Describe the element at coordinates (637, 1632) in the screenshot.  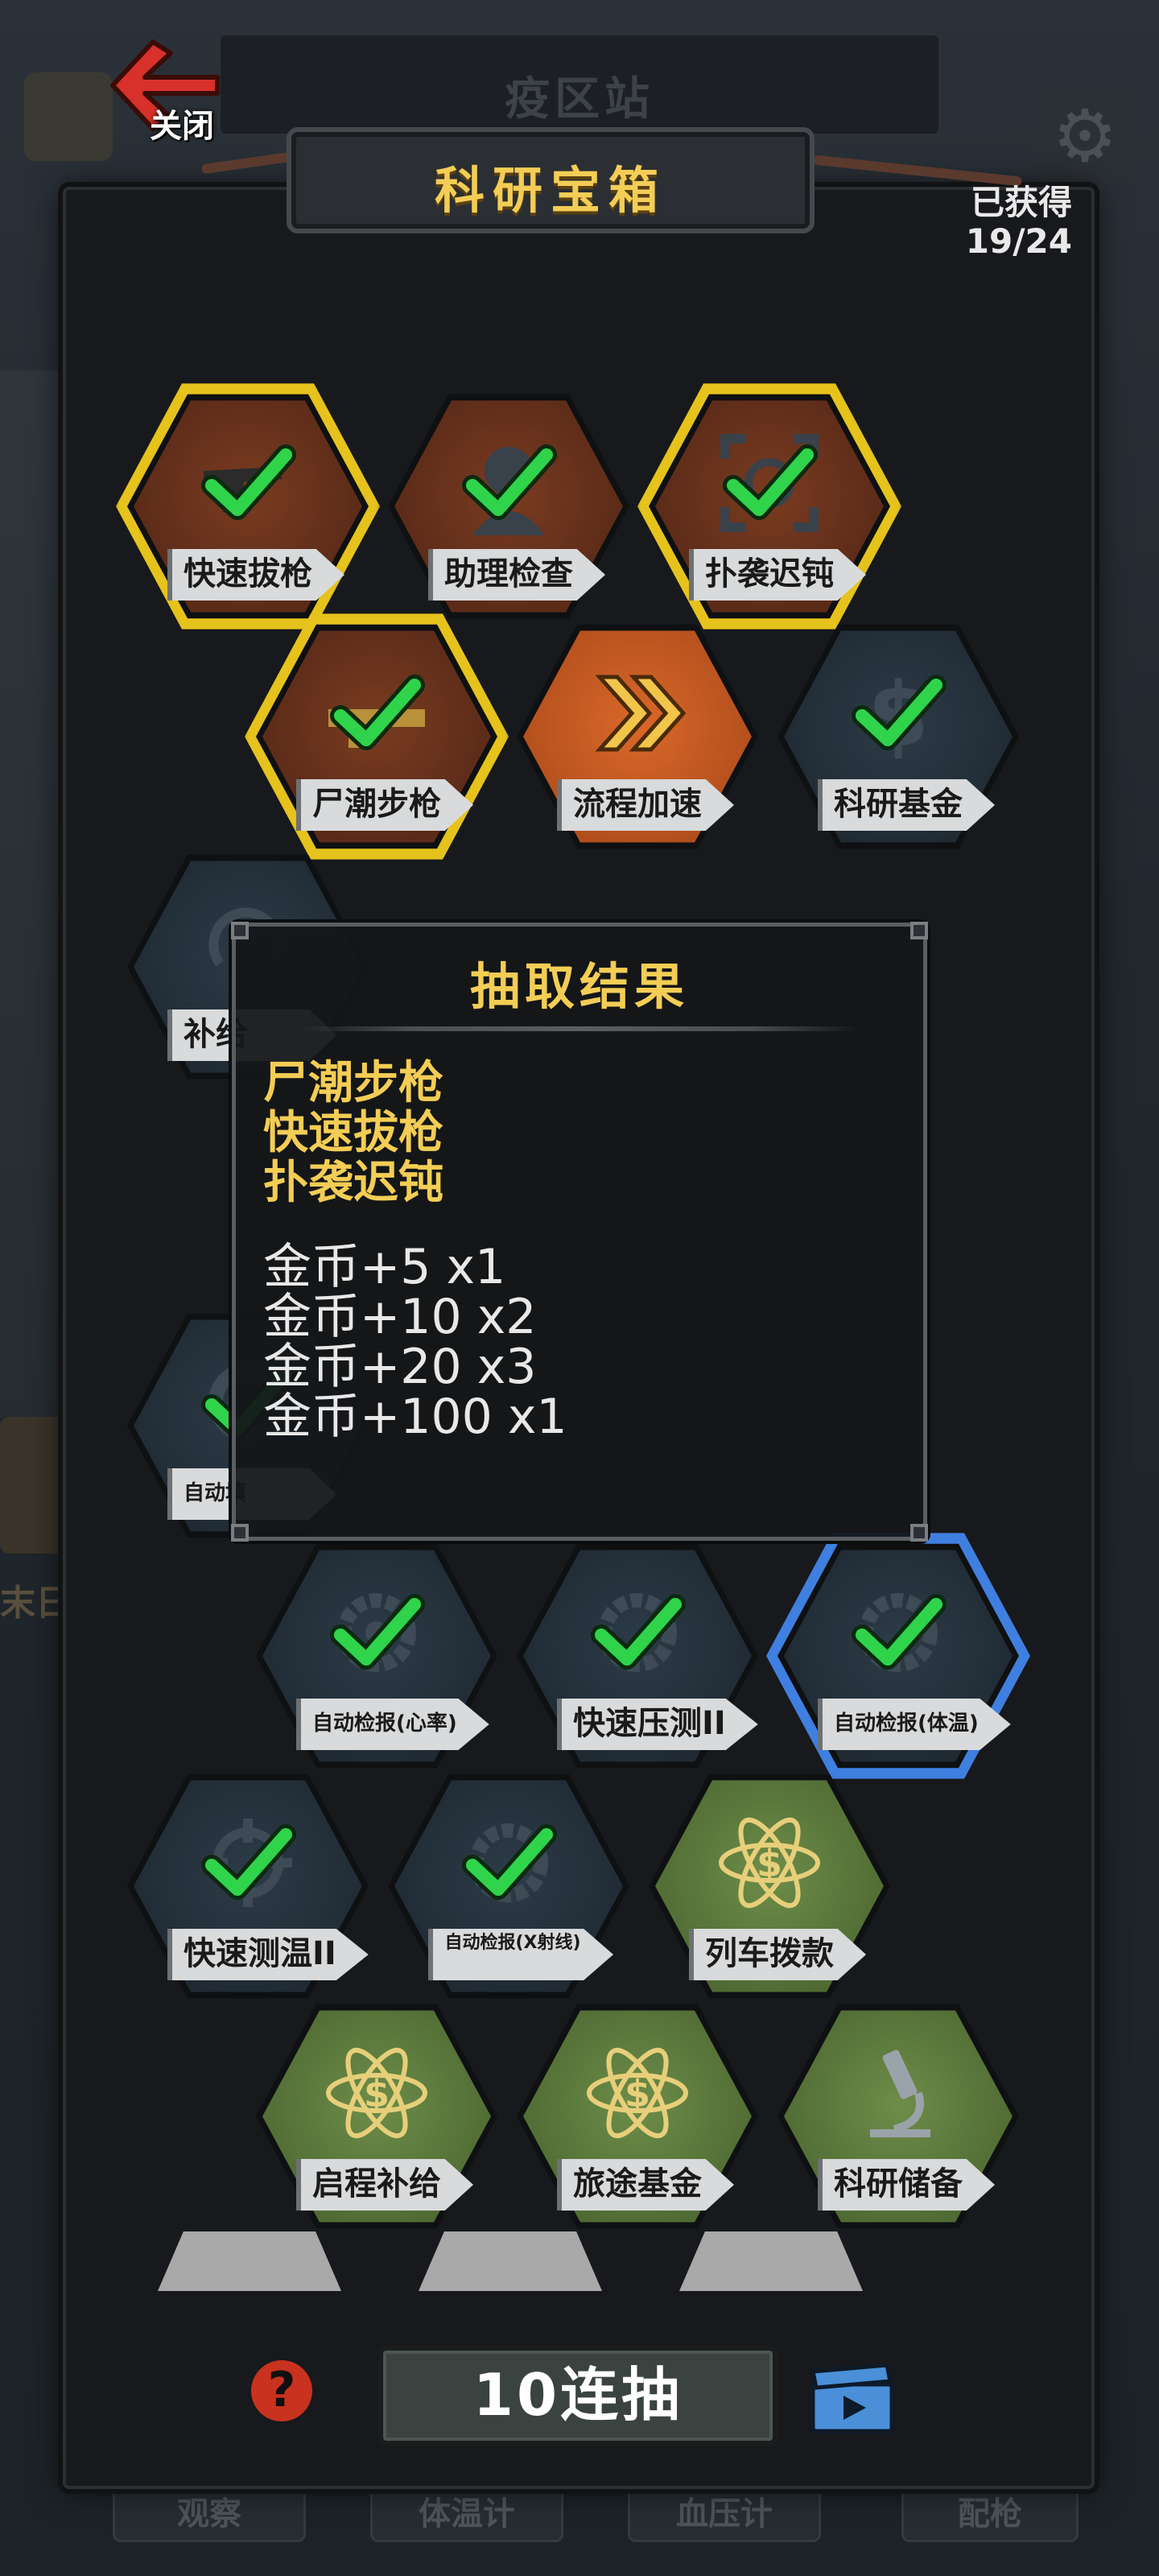
I see `gauge-gear-icon` at that location.